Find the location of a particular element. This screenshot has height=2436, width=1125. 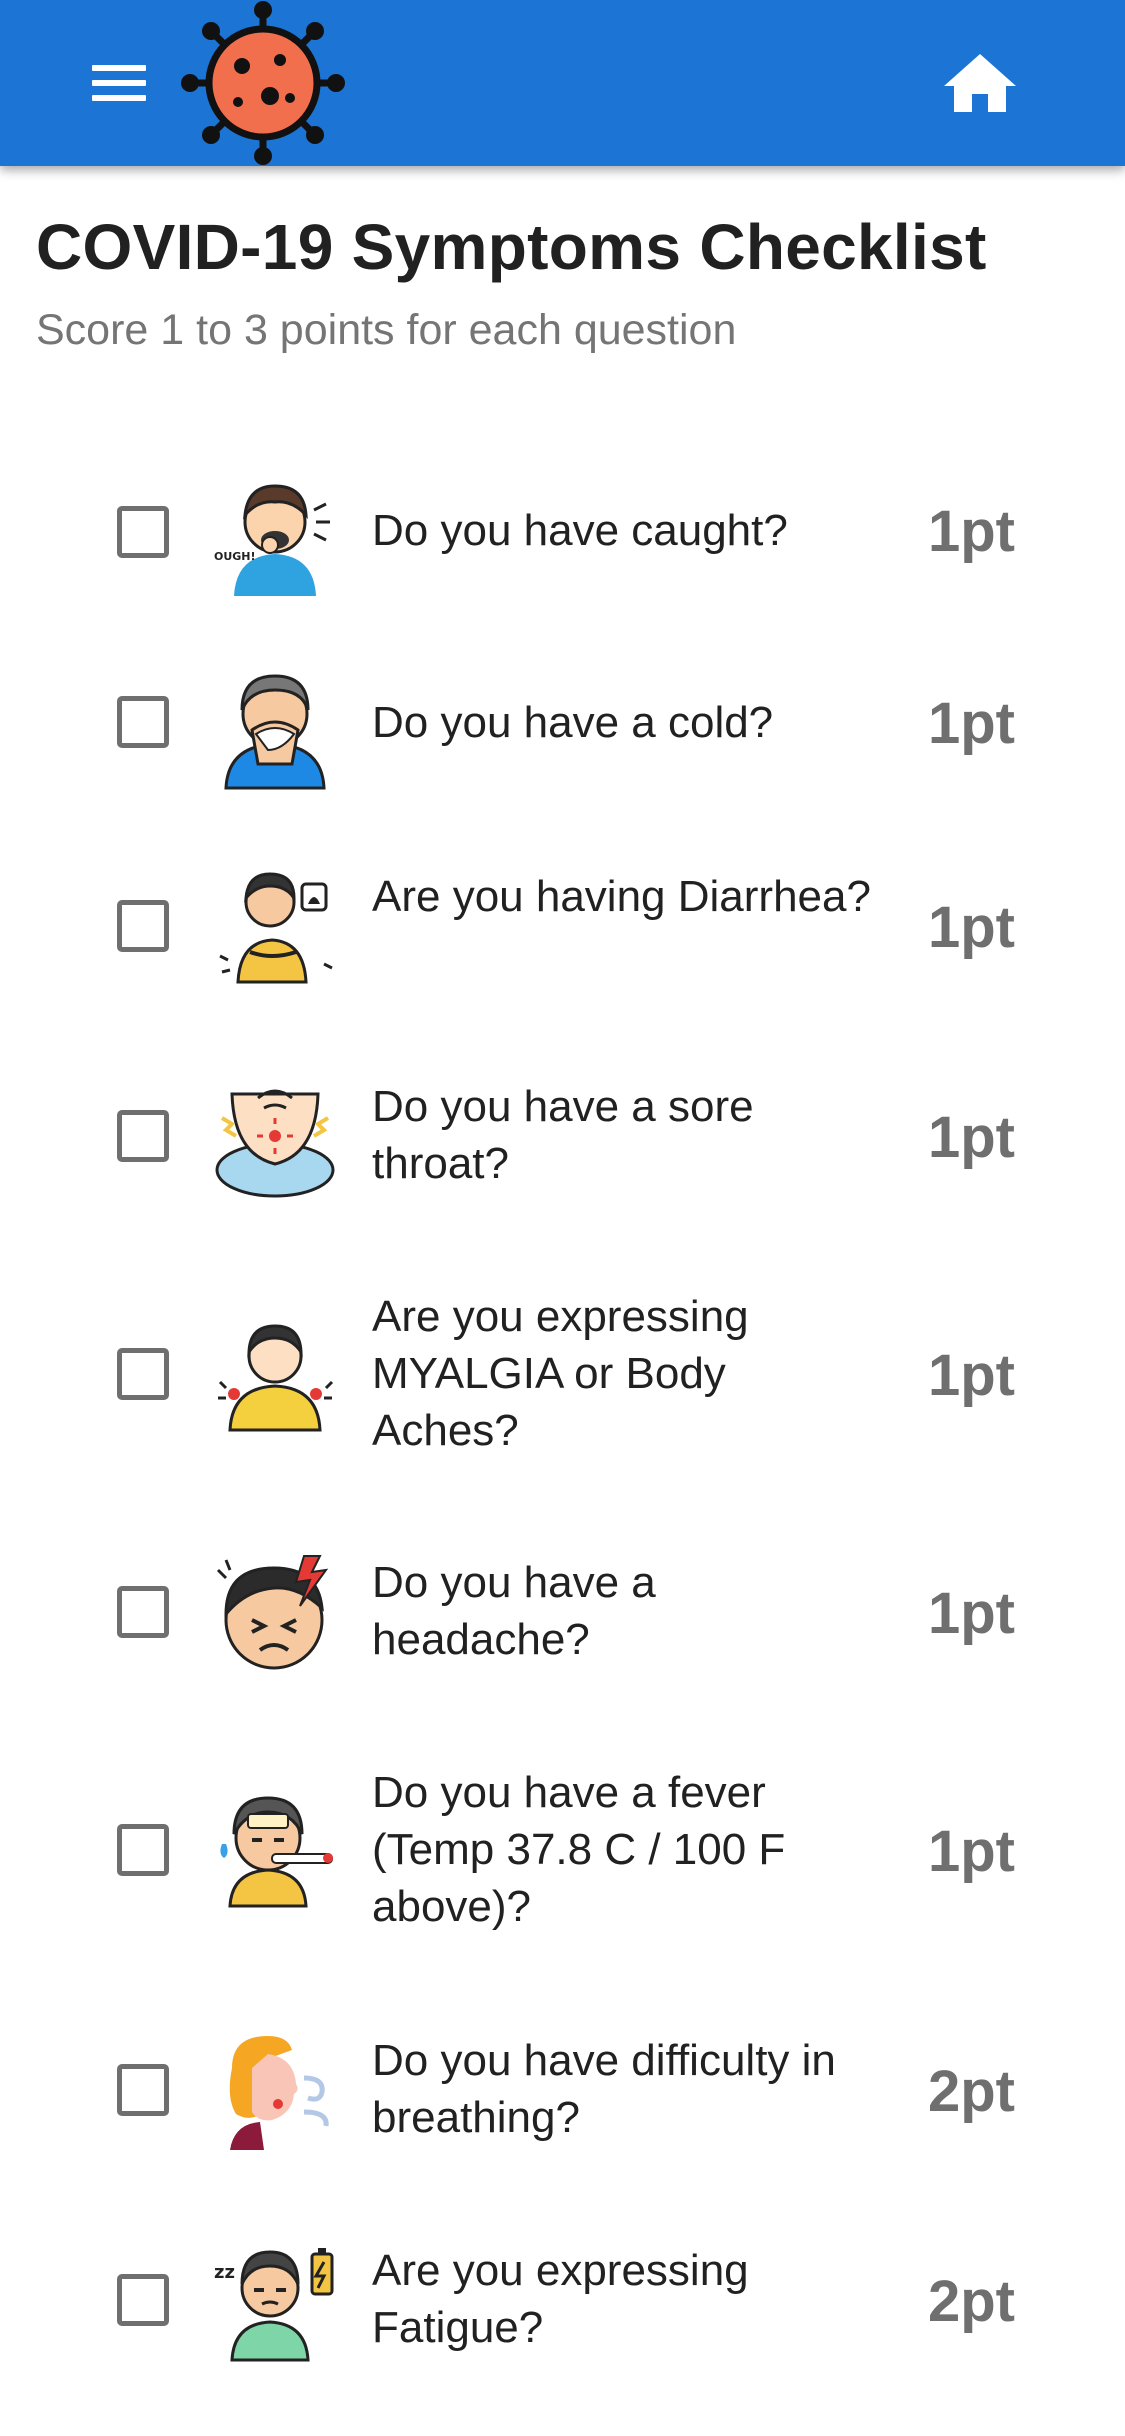

symptom-row-headache: Do you have a headache? 1pt is located at coordinates (562, 1613).